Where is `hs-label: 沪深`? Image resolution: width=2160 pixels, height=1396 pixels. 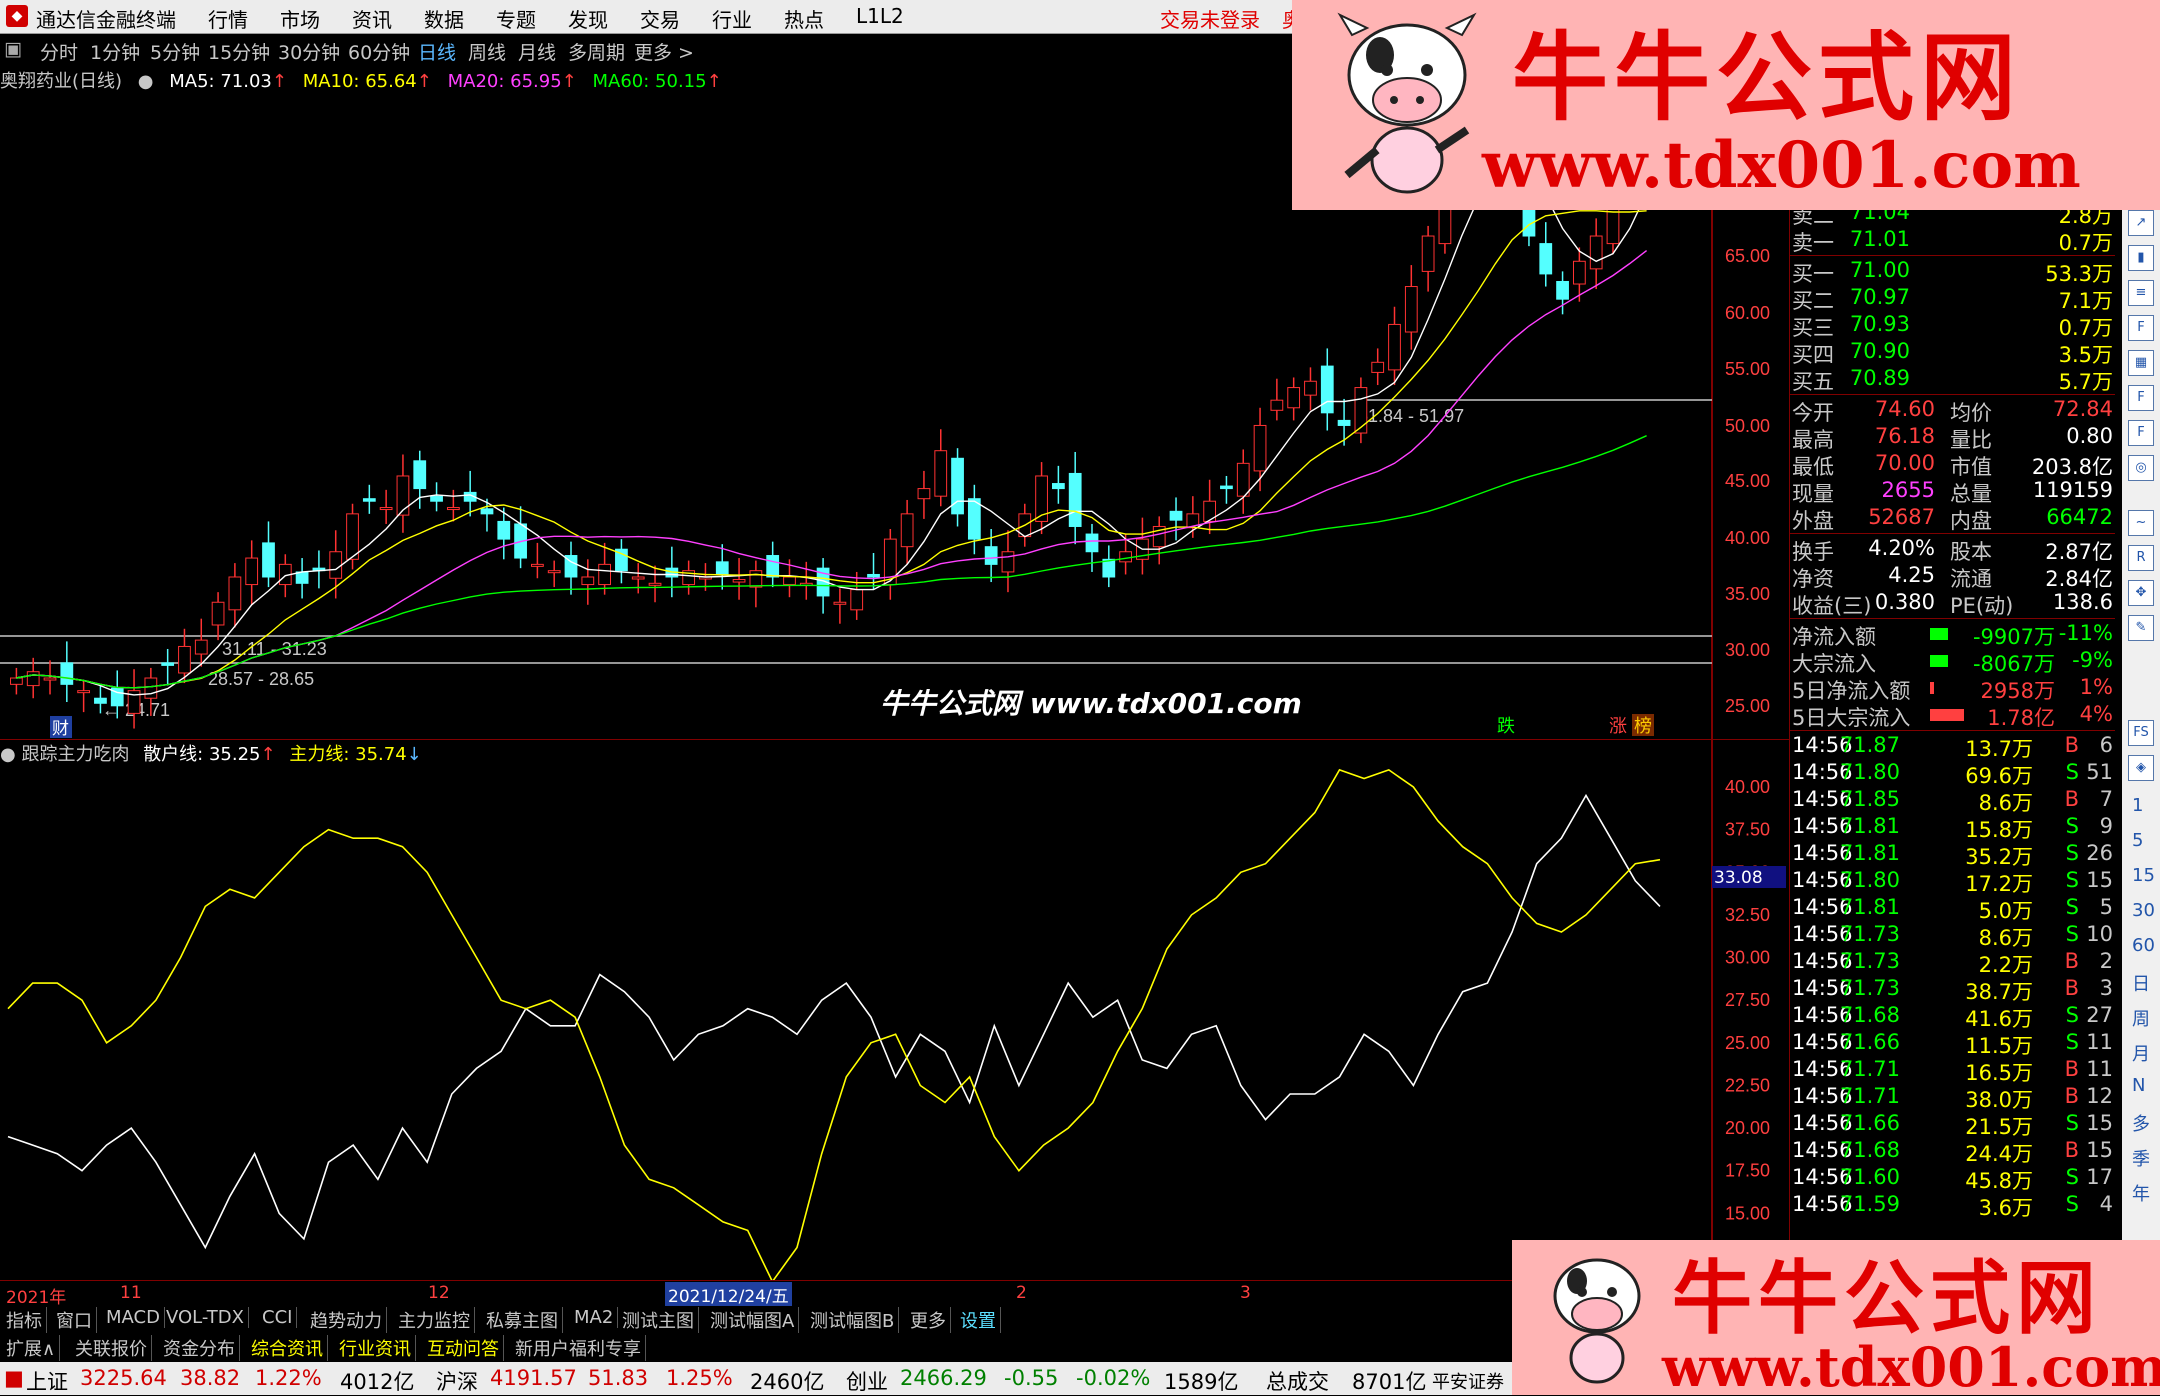 hs-label: 沪深 is located at coordinates (457, 1381).